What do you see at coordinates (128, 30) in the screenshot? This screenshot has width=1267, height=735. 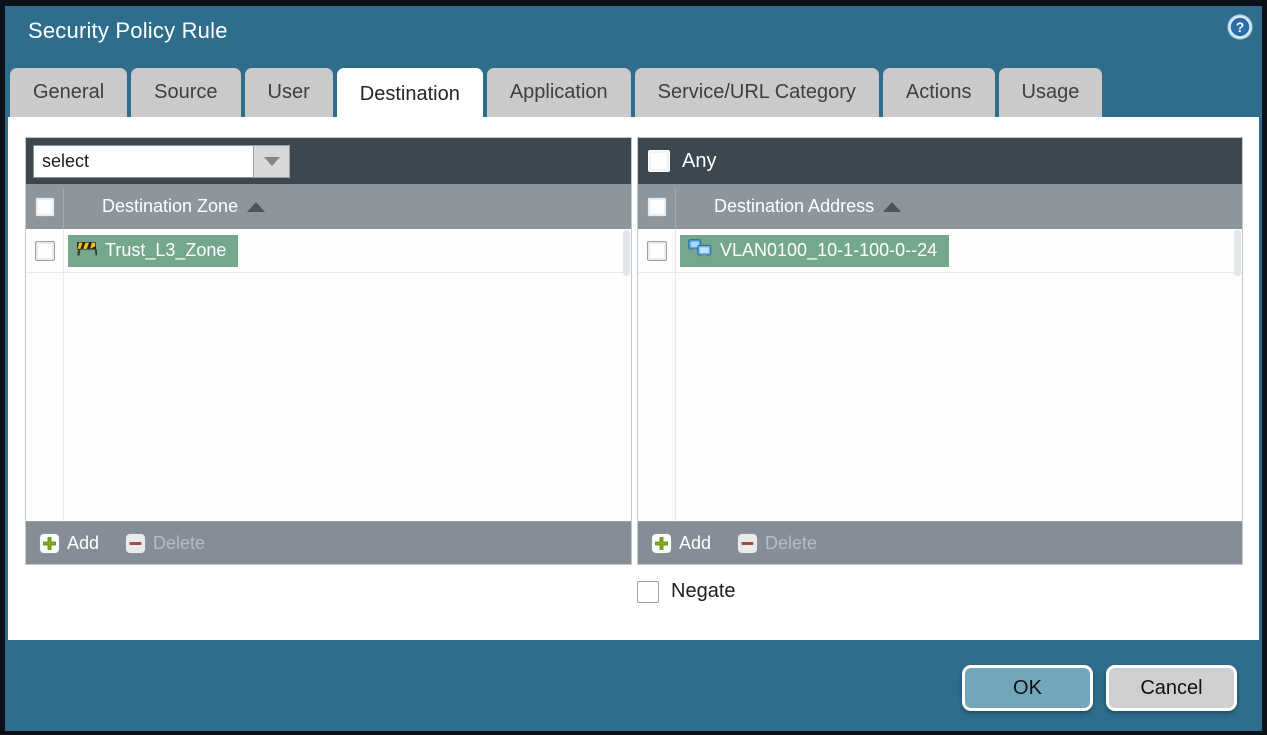 I see `page-title: Security Policy Rule` at bounding box center [128, 30].